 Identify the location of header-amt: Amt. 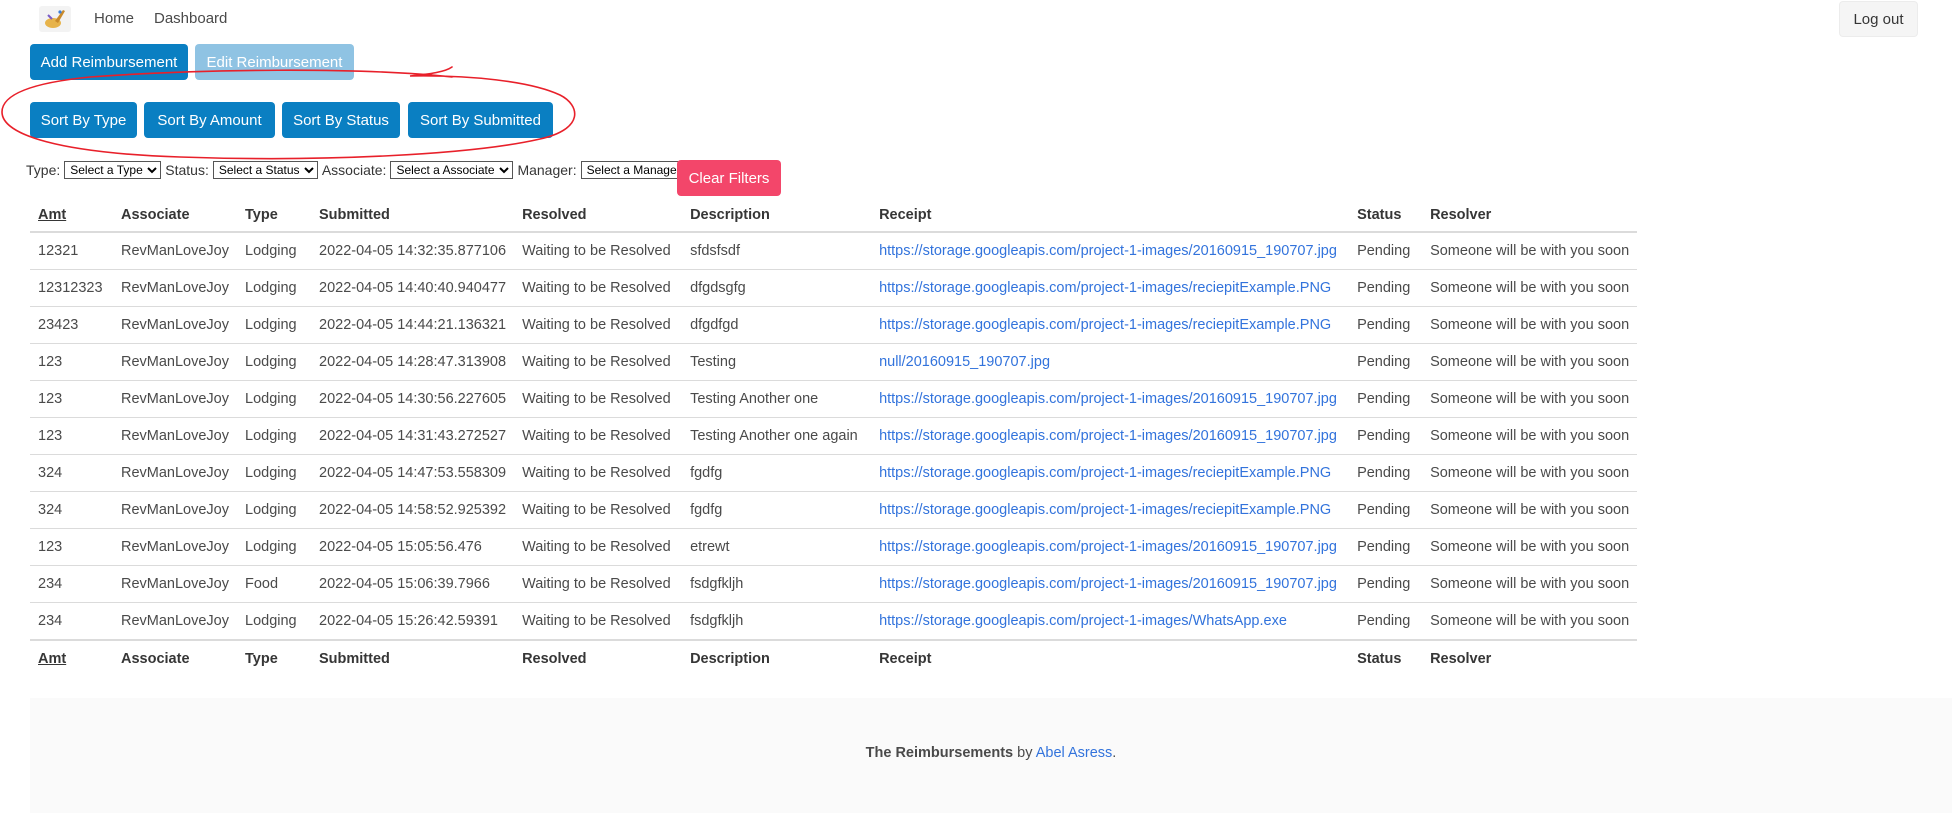
(71, 215).